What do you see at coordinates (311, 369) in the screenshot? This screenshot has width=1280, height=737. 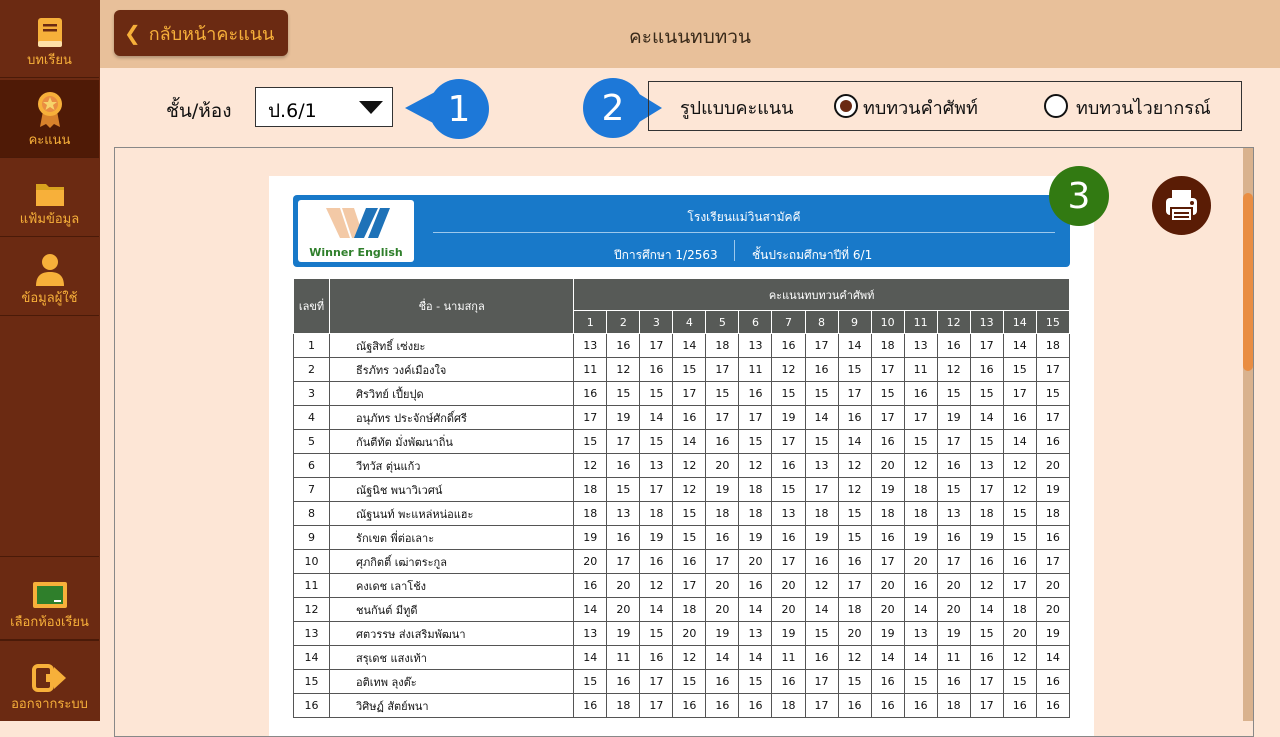 I see `row-number: 2` at bounding box center [311, 369].